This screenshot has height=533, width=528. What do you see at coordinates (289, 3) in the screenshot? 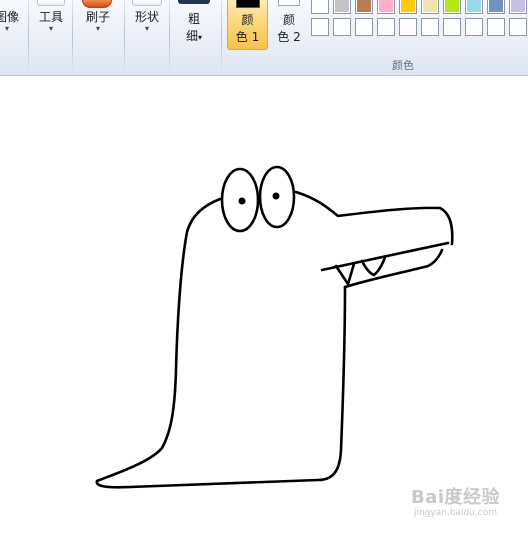
I see `color2-swatch` at bounding box center [289, 3].